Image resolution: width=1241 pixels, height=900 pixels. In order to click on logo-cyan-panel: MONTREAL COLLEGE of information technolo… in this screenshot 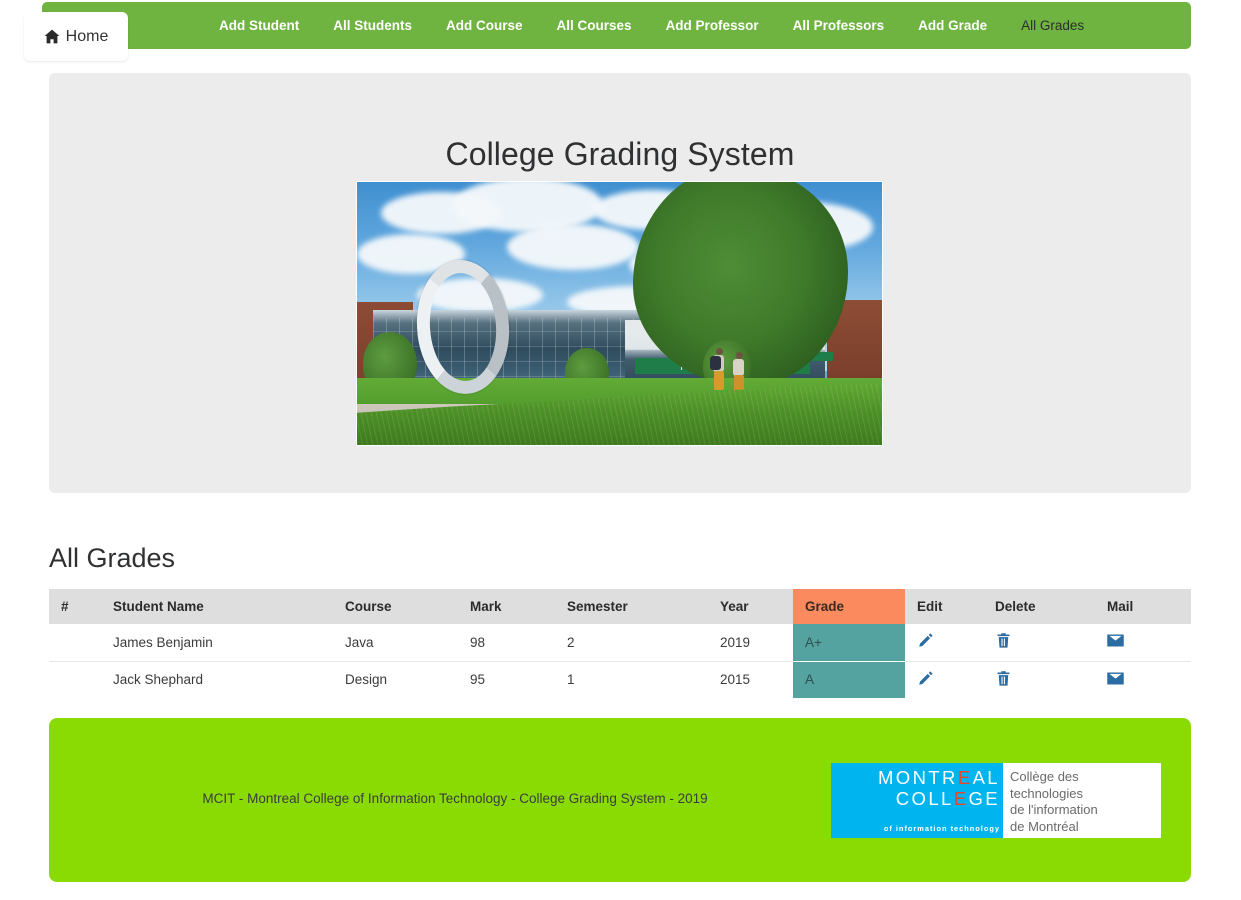, I will do `click(917, 800)`.